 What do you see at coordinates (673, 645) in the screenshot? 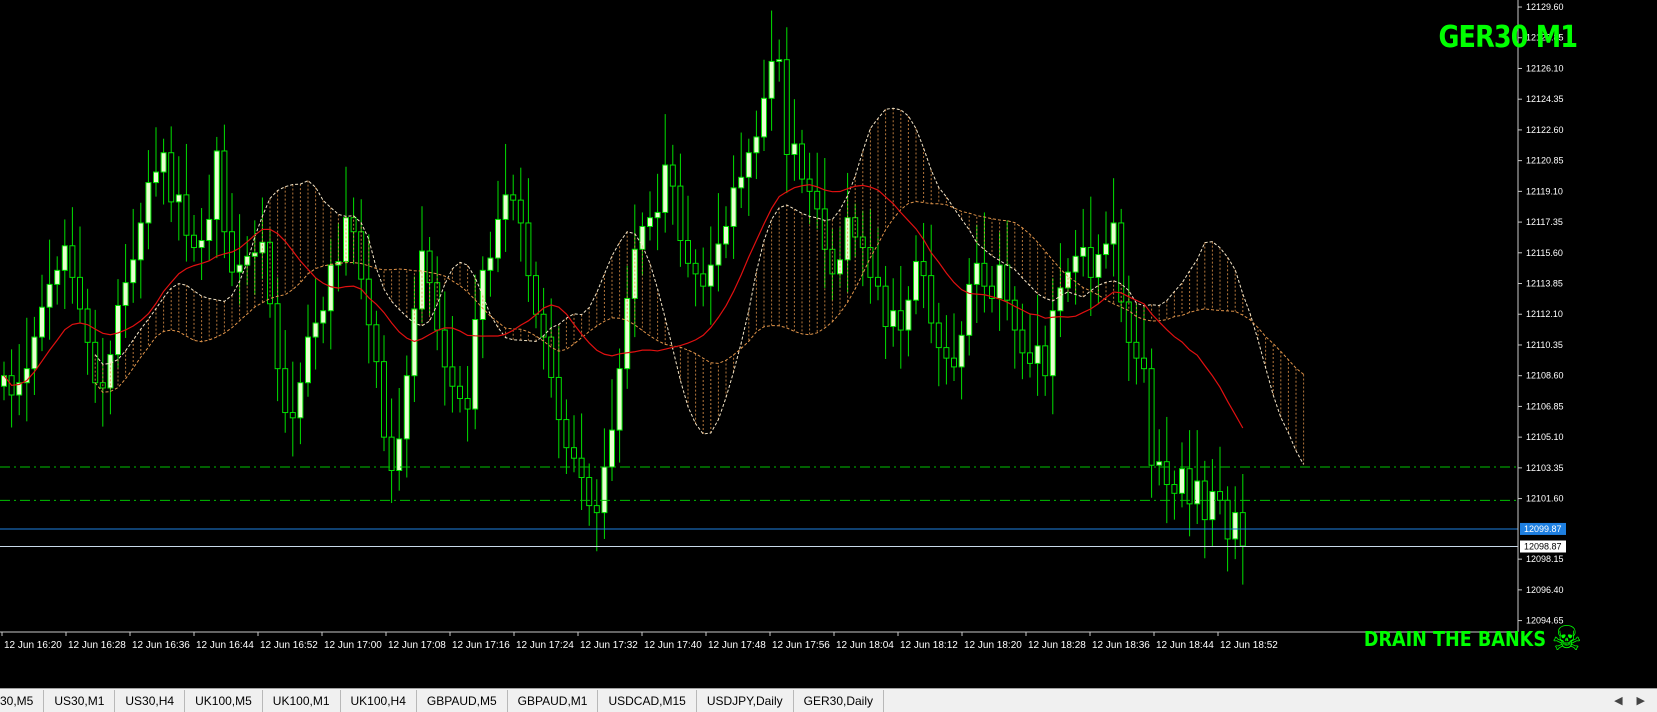
I see `time-tick-label: 12 Jun 17:40` at bounding box center [673, 645].